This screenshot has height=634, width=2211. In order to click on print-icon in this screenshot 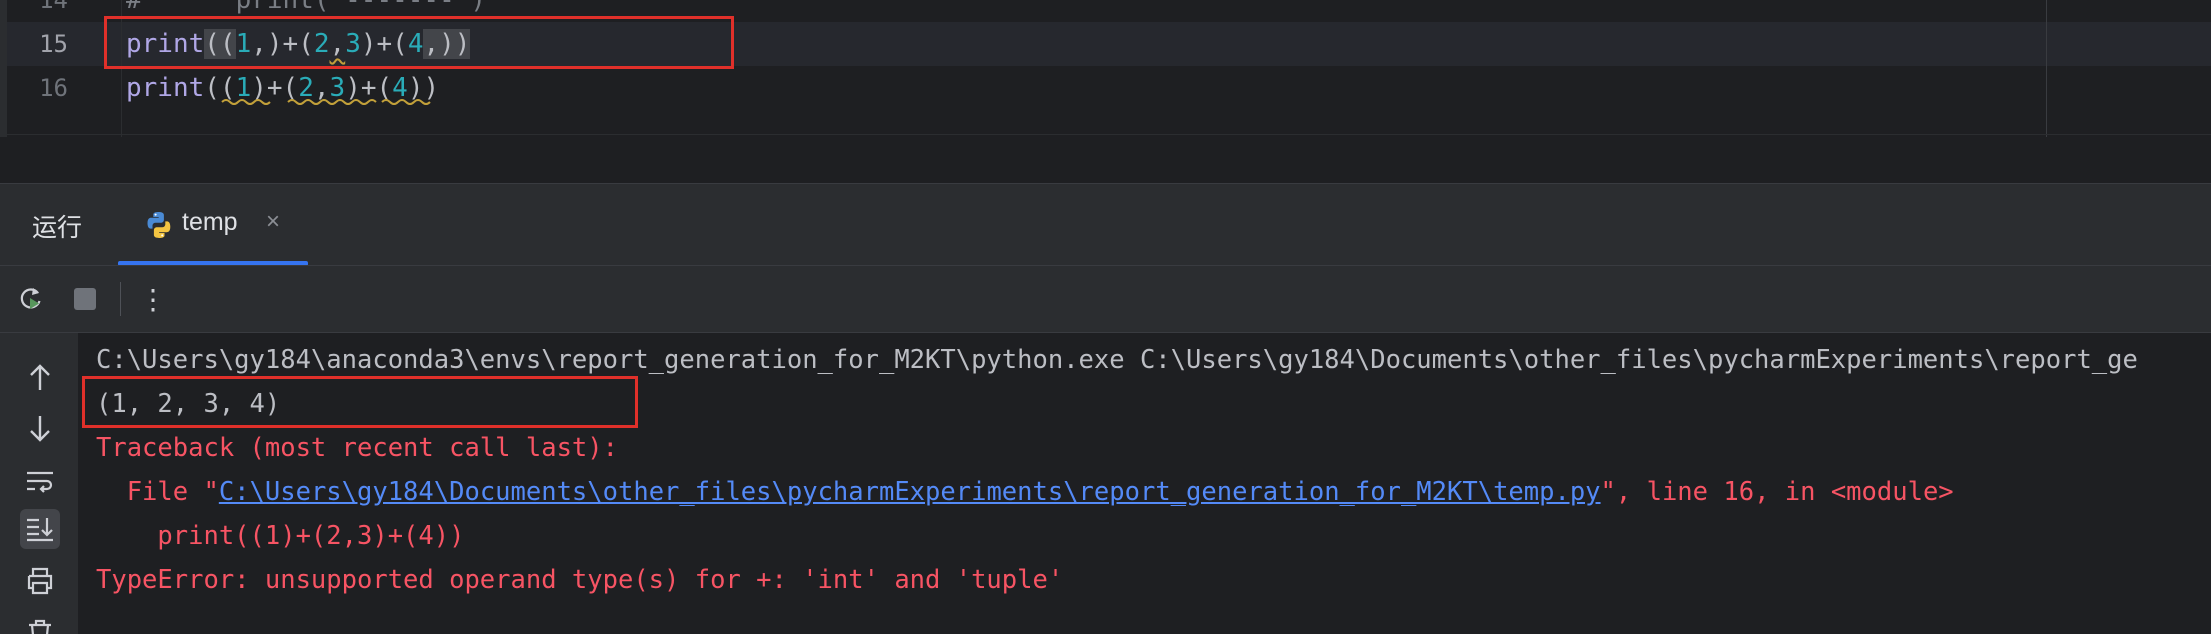, I will do `click(40, 581)`.